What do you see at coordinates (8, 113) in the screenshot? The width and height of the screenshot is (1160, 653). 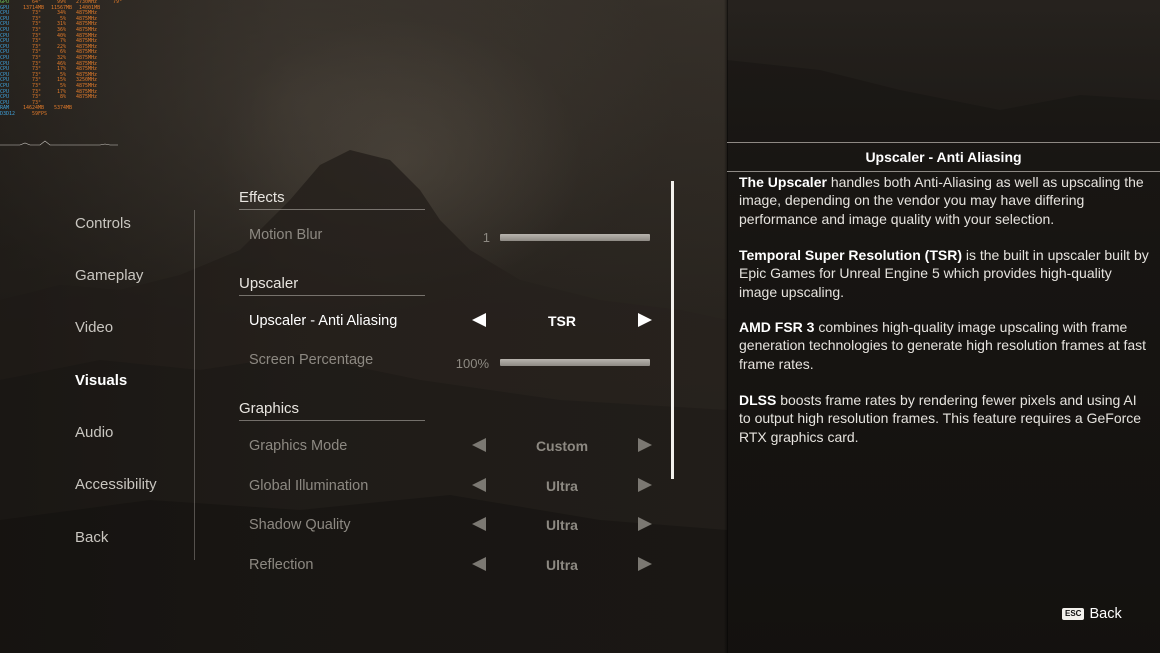 I see `hud-label: D3D12` at bounding box center [8, 113].